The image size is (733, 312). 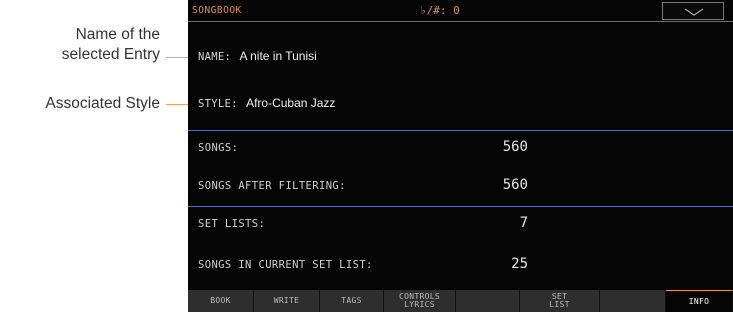 What do you see at coordinates (217, 10) in the screenshot?
I see `page-title: SONGBOOK` at bounding box center [217, 10].